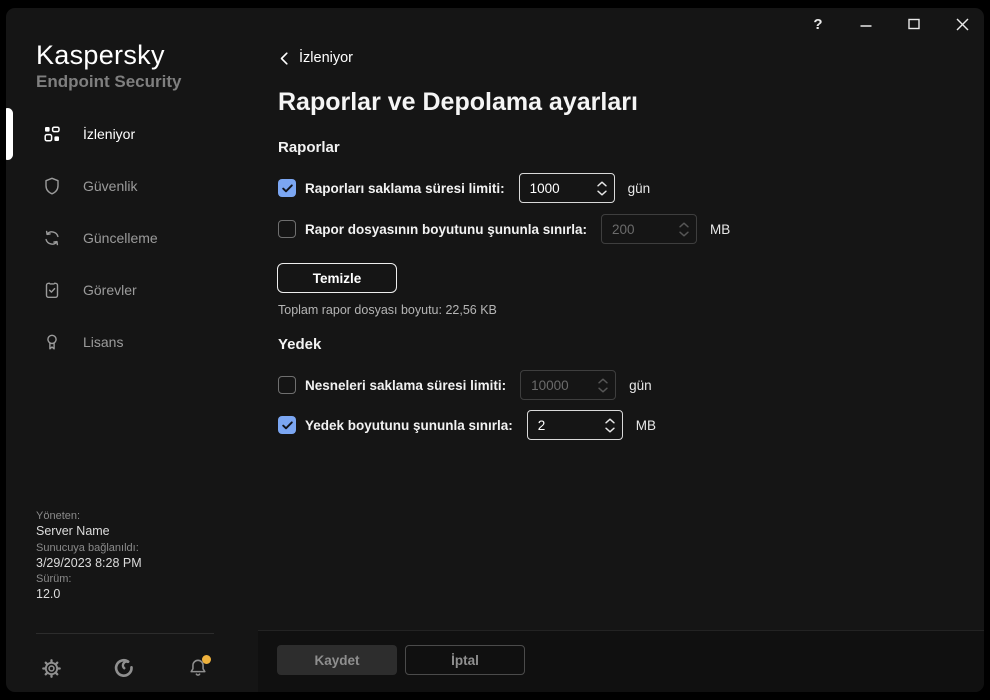 This screenshot has height=700, width=990. Describe the element at coordinates (405, 188) in the screenshot. I see `reports-storage-limit-label: Raporları saklama süresi limiti:` at that location.